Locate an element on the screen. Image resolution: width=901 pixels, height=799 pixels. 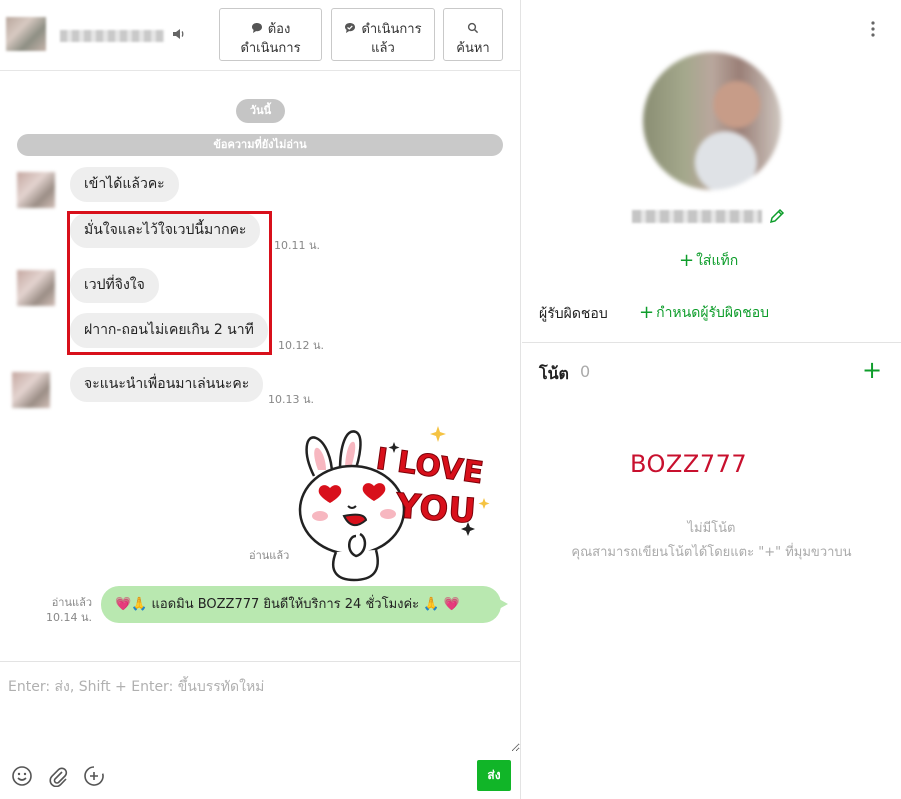
todo-label-2: ดำเนินการ is located at coordinates (270, 47).